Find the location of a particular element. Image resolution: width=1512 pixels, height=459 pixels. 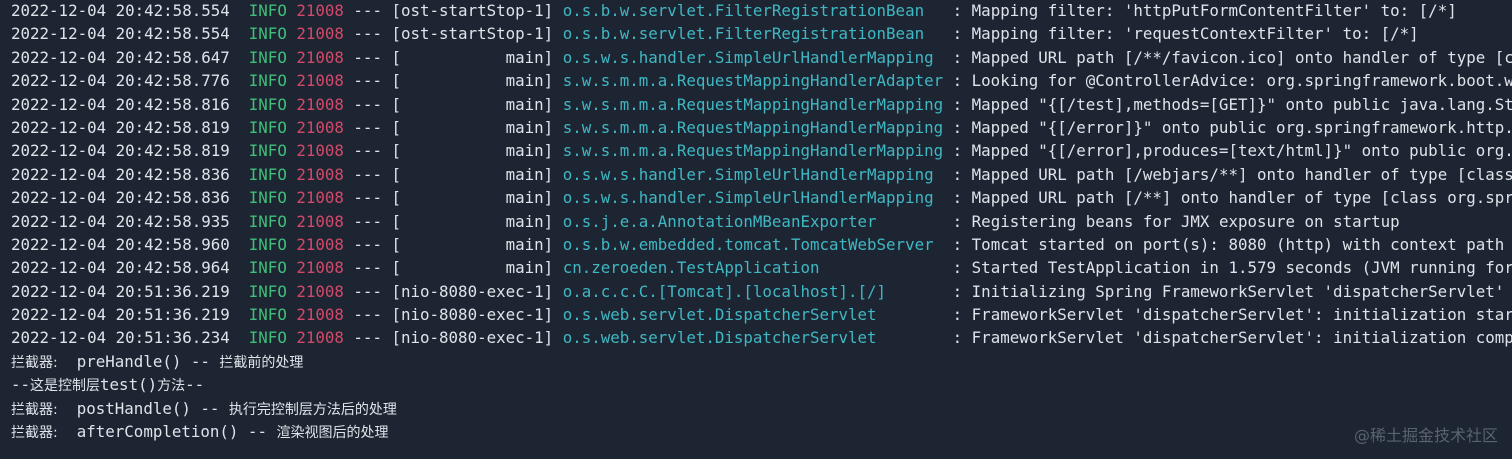

log-timestamp: 2022-12-04 20:42:58.647 is located at coordinates (120, 57).